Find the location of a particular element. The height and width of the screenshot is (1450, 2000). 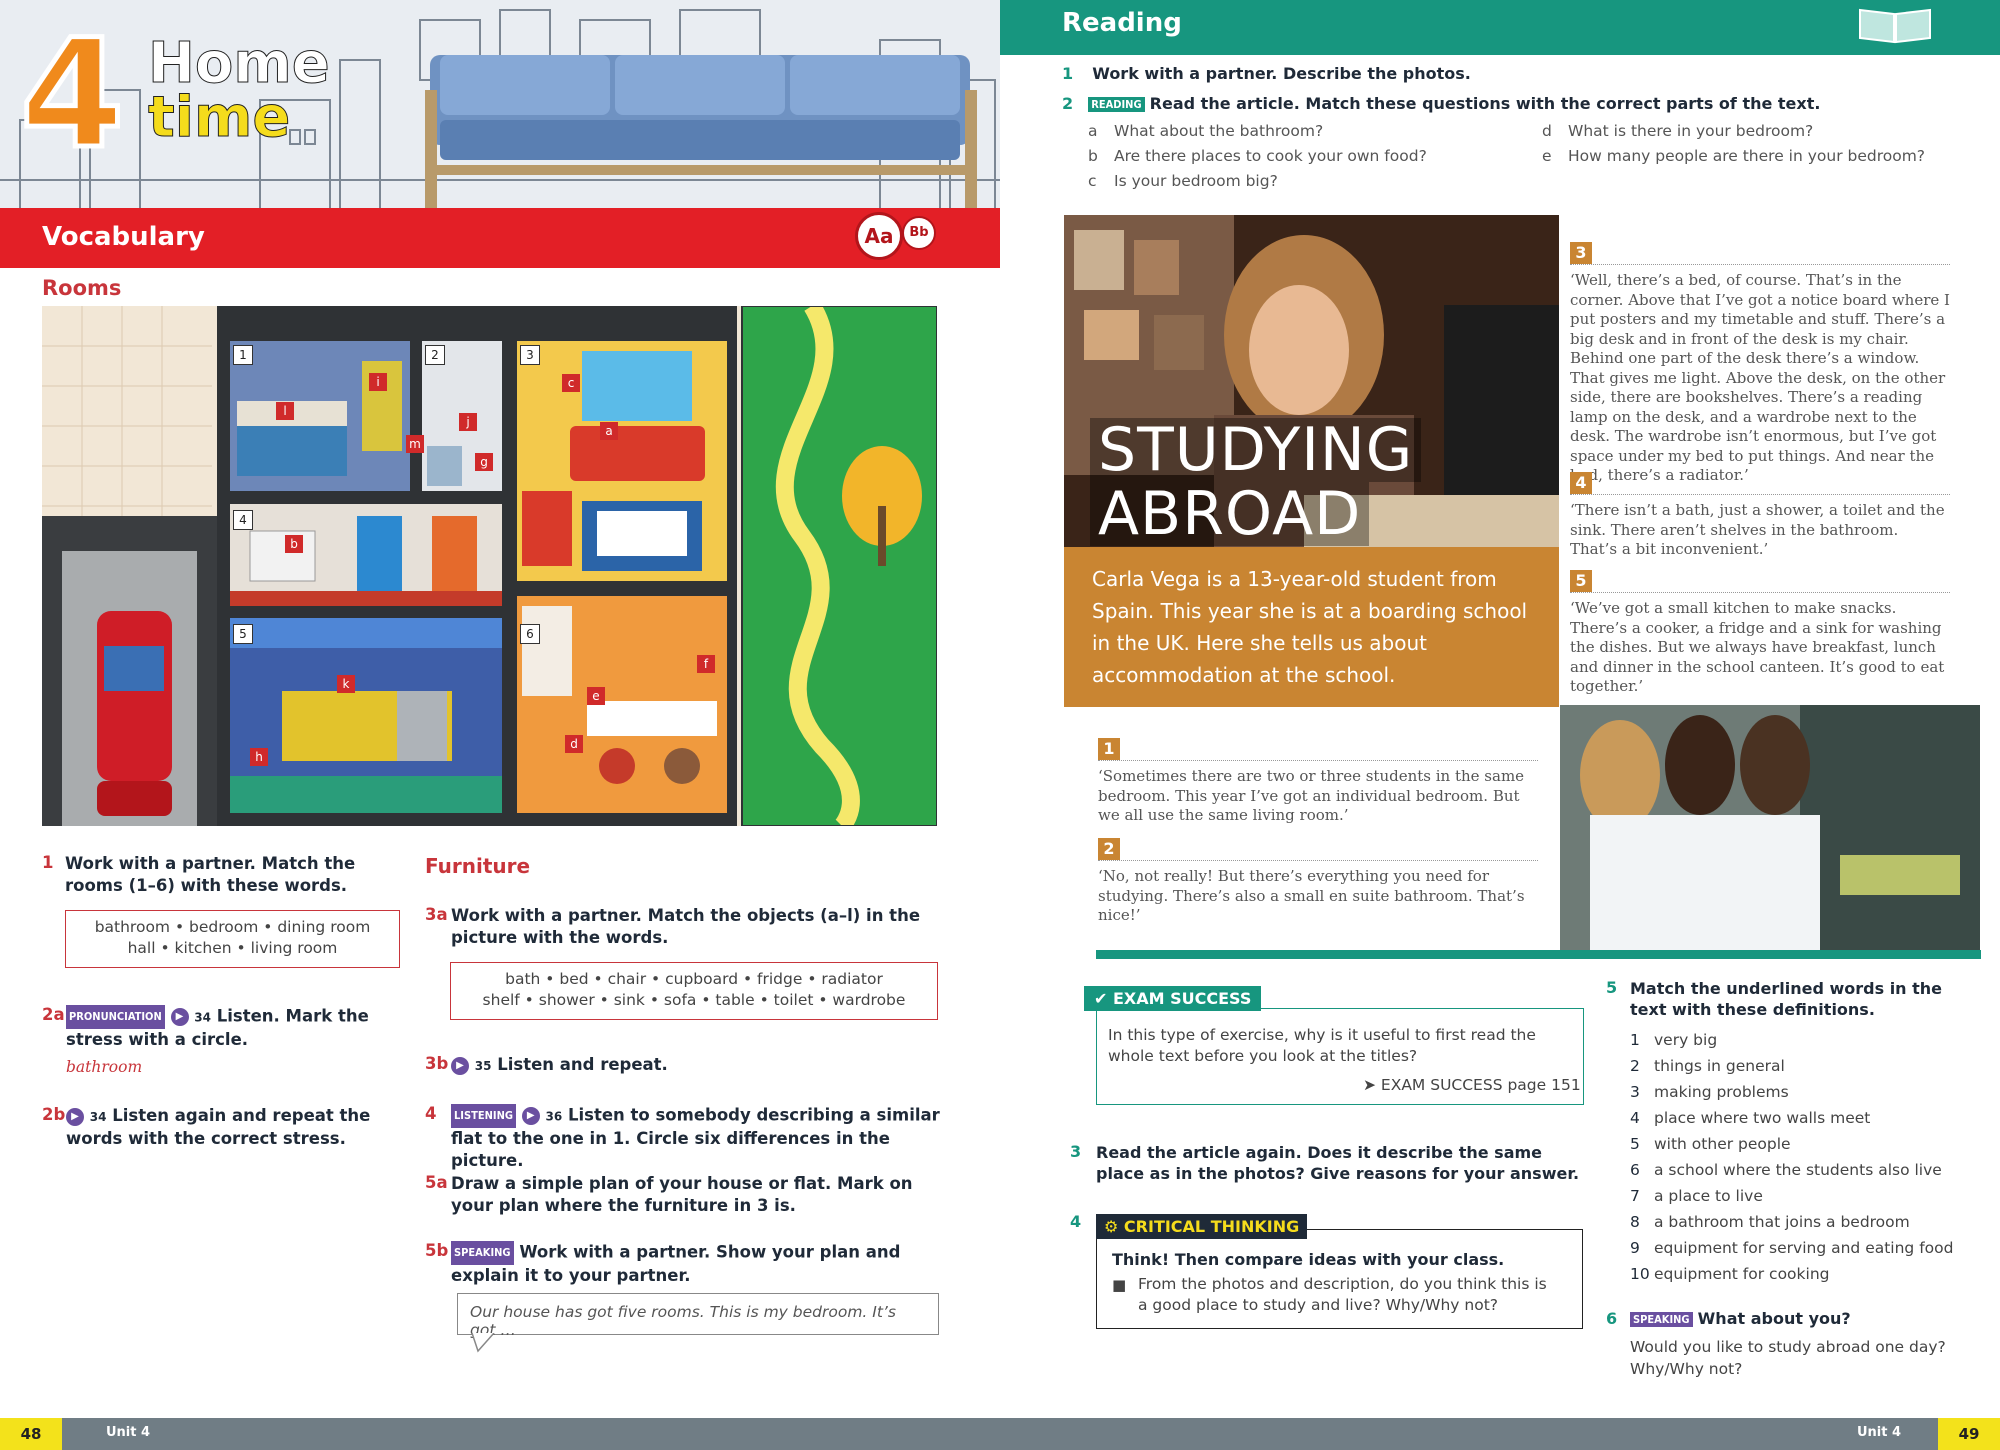

q3-number: 3 is located at coordinates (1076, 1151).